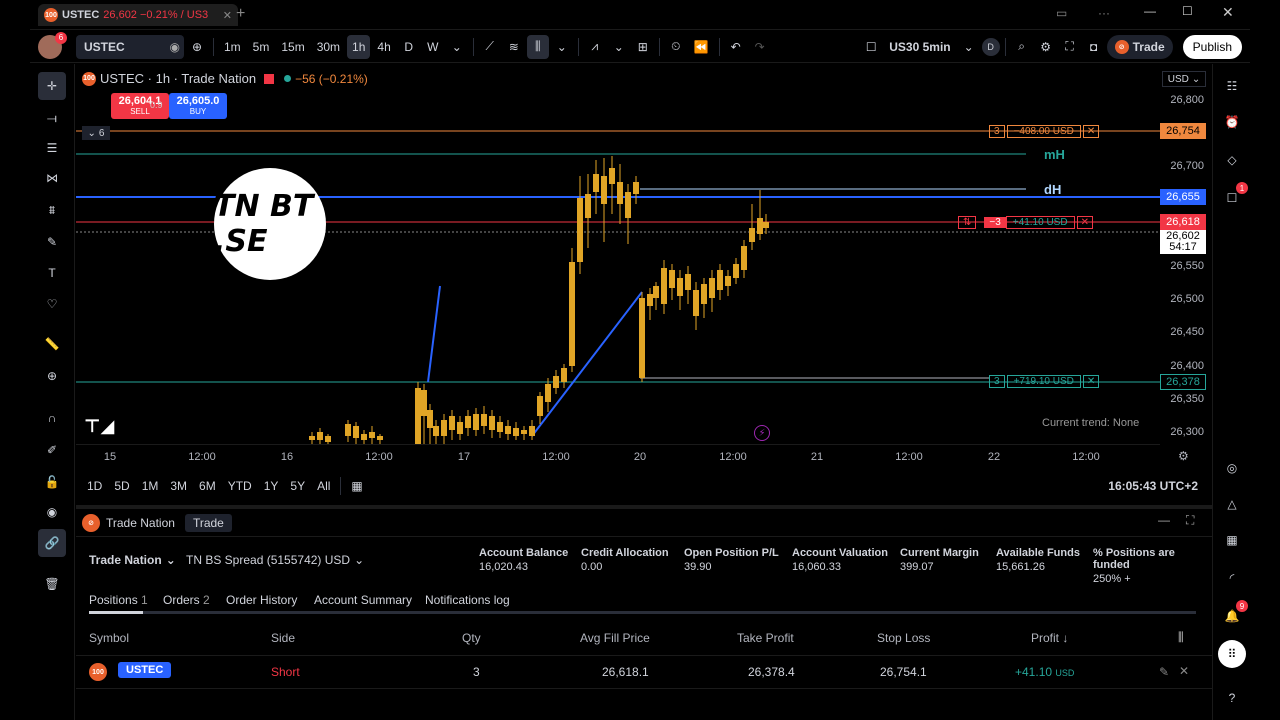 Image resolution: width=1280 pixels, height=720 pixels. Describe the element at coordinates (363, 600) in the screenshot. I see `tab-account-summary: Account Summary` at that location.